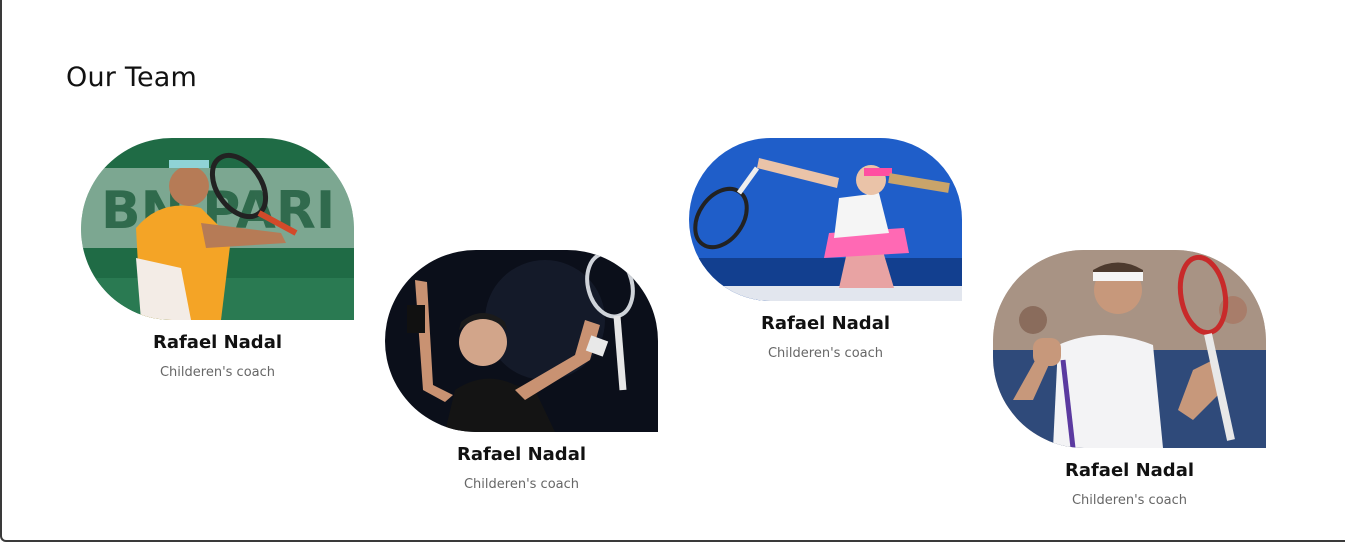 This screenshot has width=1345, height=542. What do you see at coordinates (132, 77) in the screenshot?
I see `section-title: Our Team` at bounding box center [132, 77].